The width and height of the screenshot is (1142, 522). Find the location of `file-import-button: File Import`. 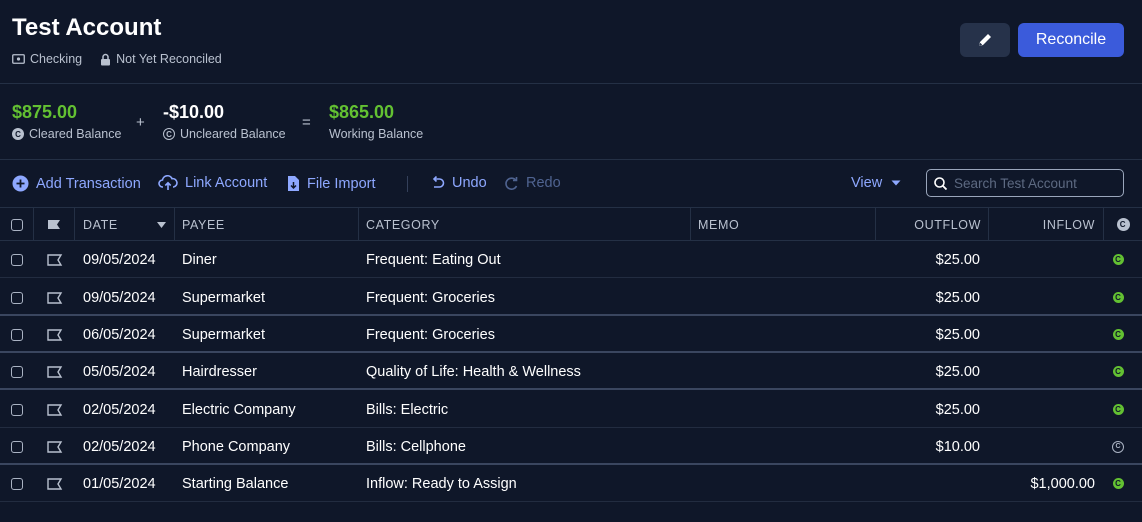

file-import-button: File Import is located at coordinates (331, 183).